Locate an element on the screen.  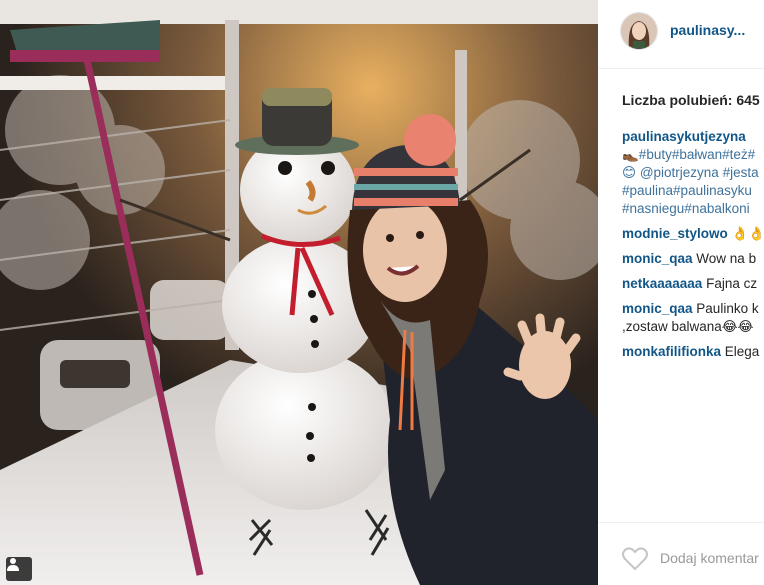
caption-line: #paulina#paulinasyku is located at coordinates (693, 191).